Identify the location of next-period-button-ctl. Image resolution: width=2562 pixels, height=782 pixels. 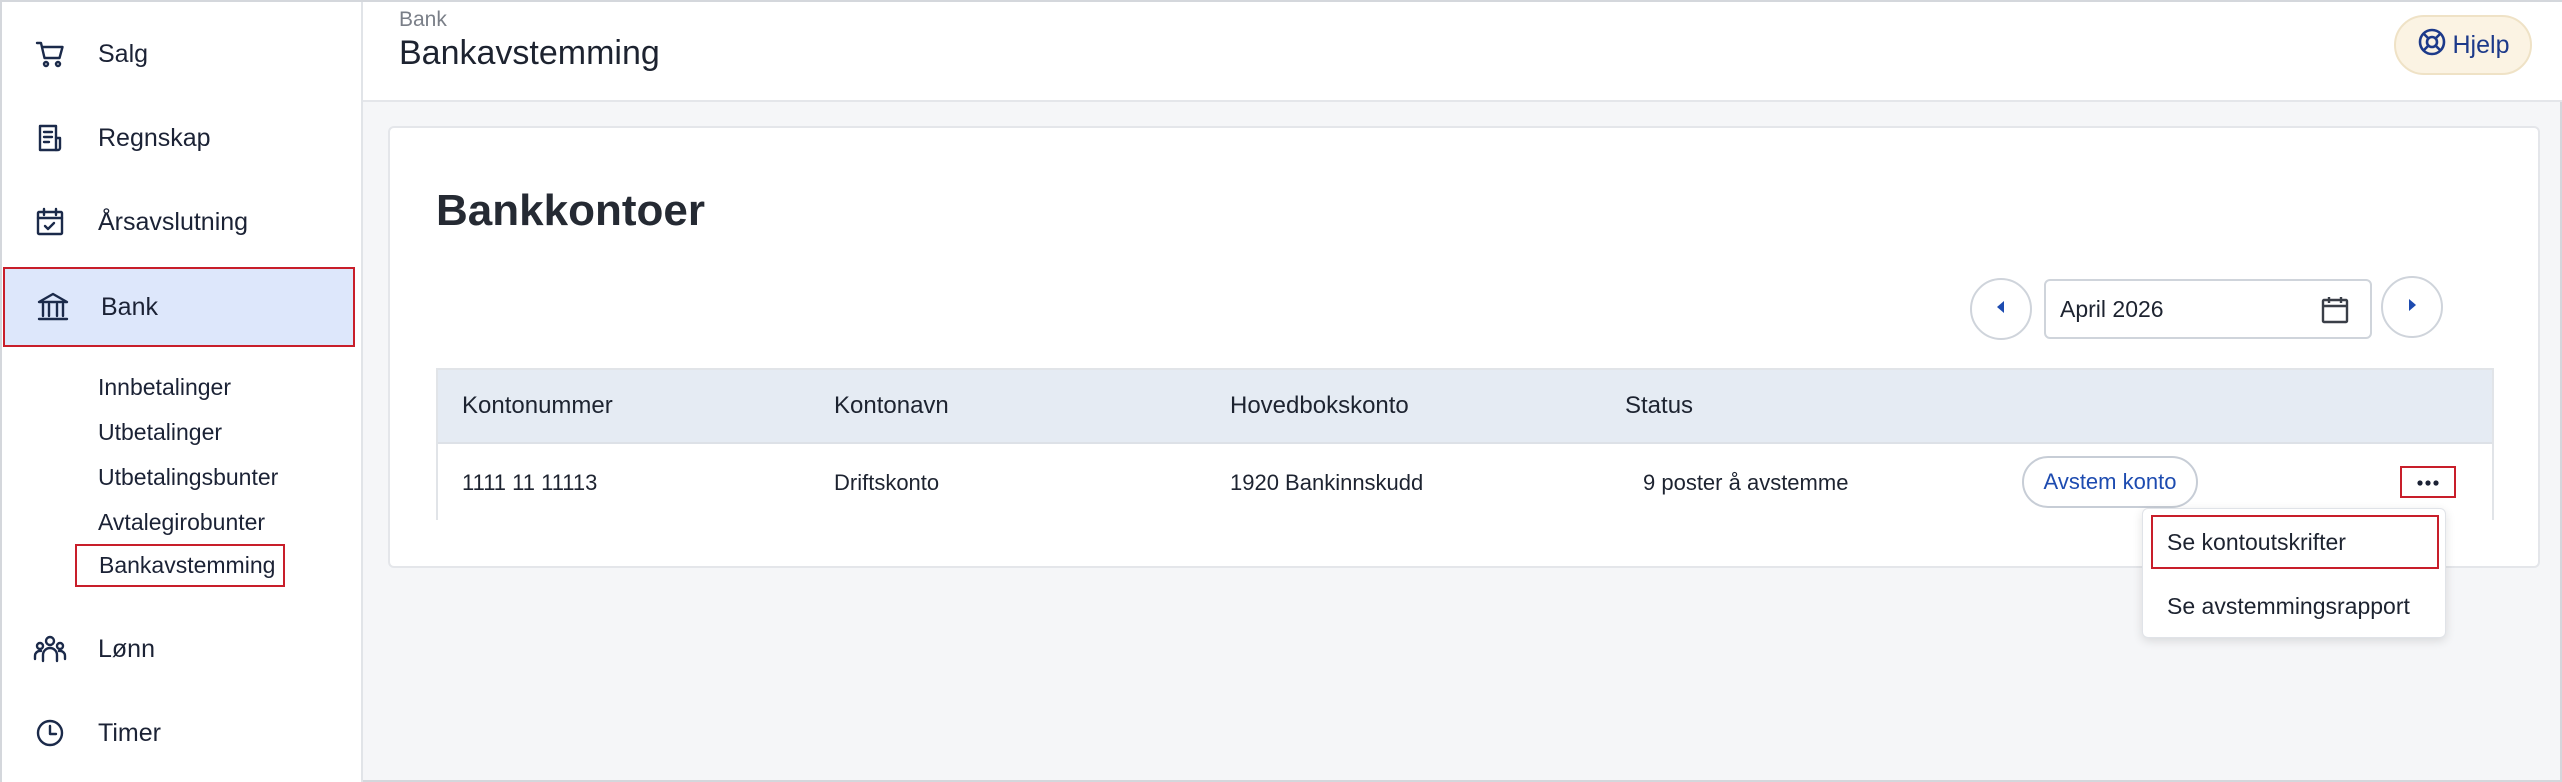
(2412, 307).